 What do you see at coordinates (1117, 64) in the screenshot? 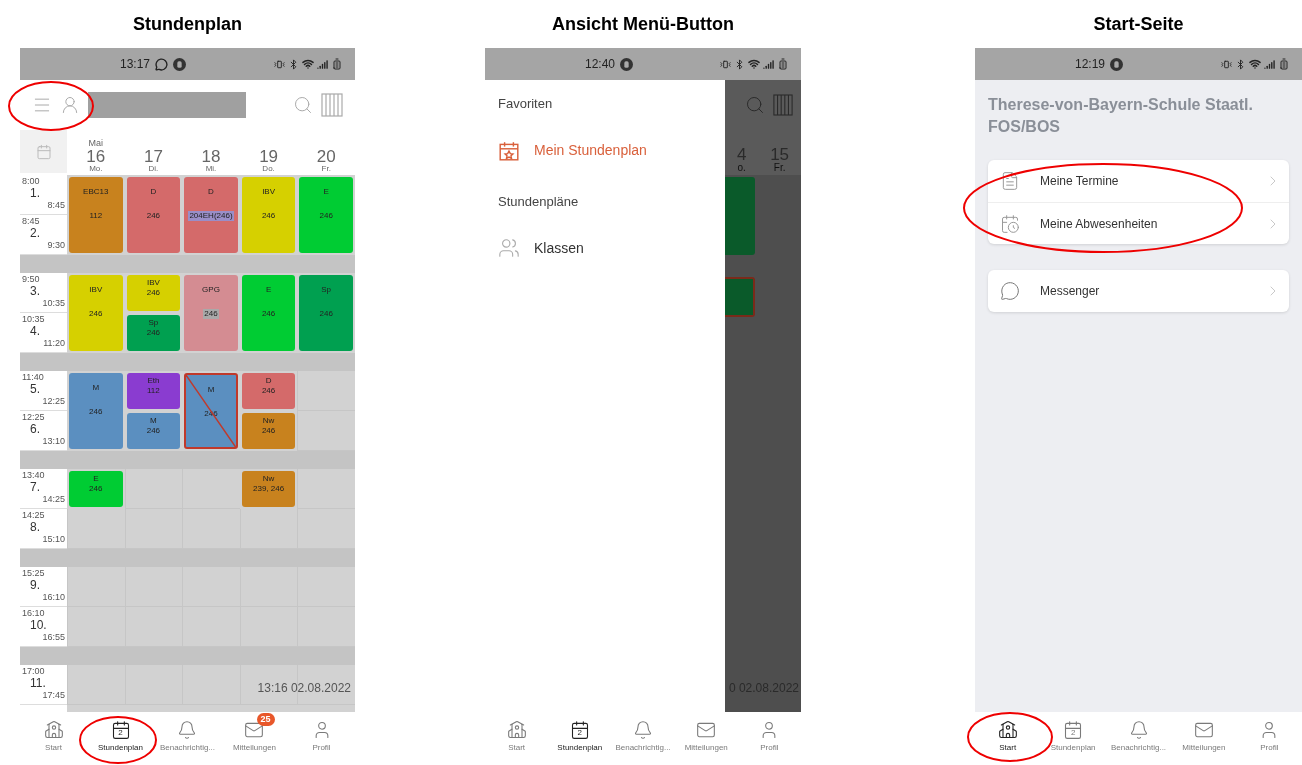
I see `notification-icon` at bounding box center [1117, 64].